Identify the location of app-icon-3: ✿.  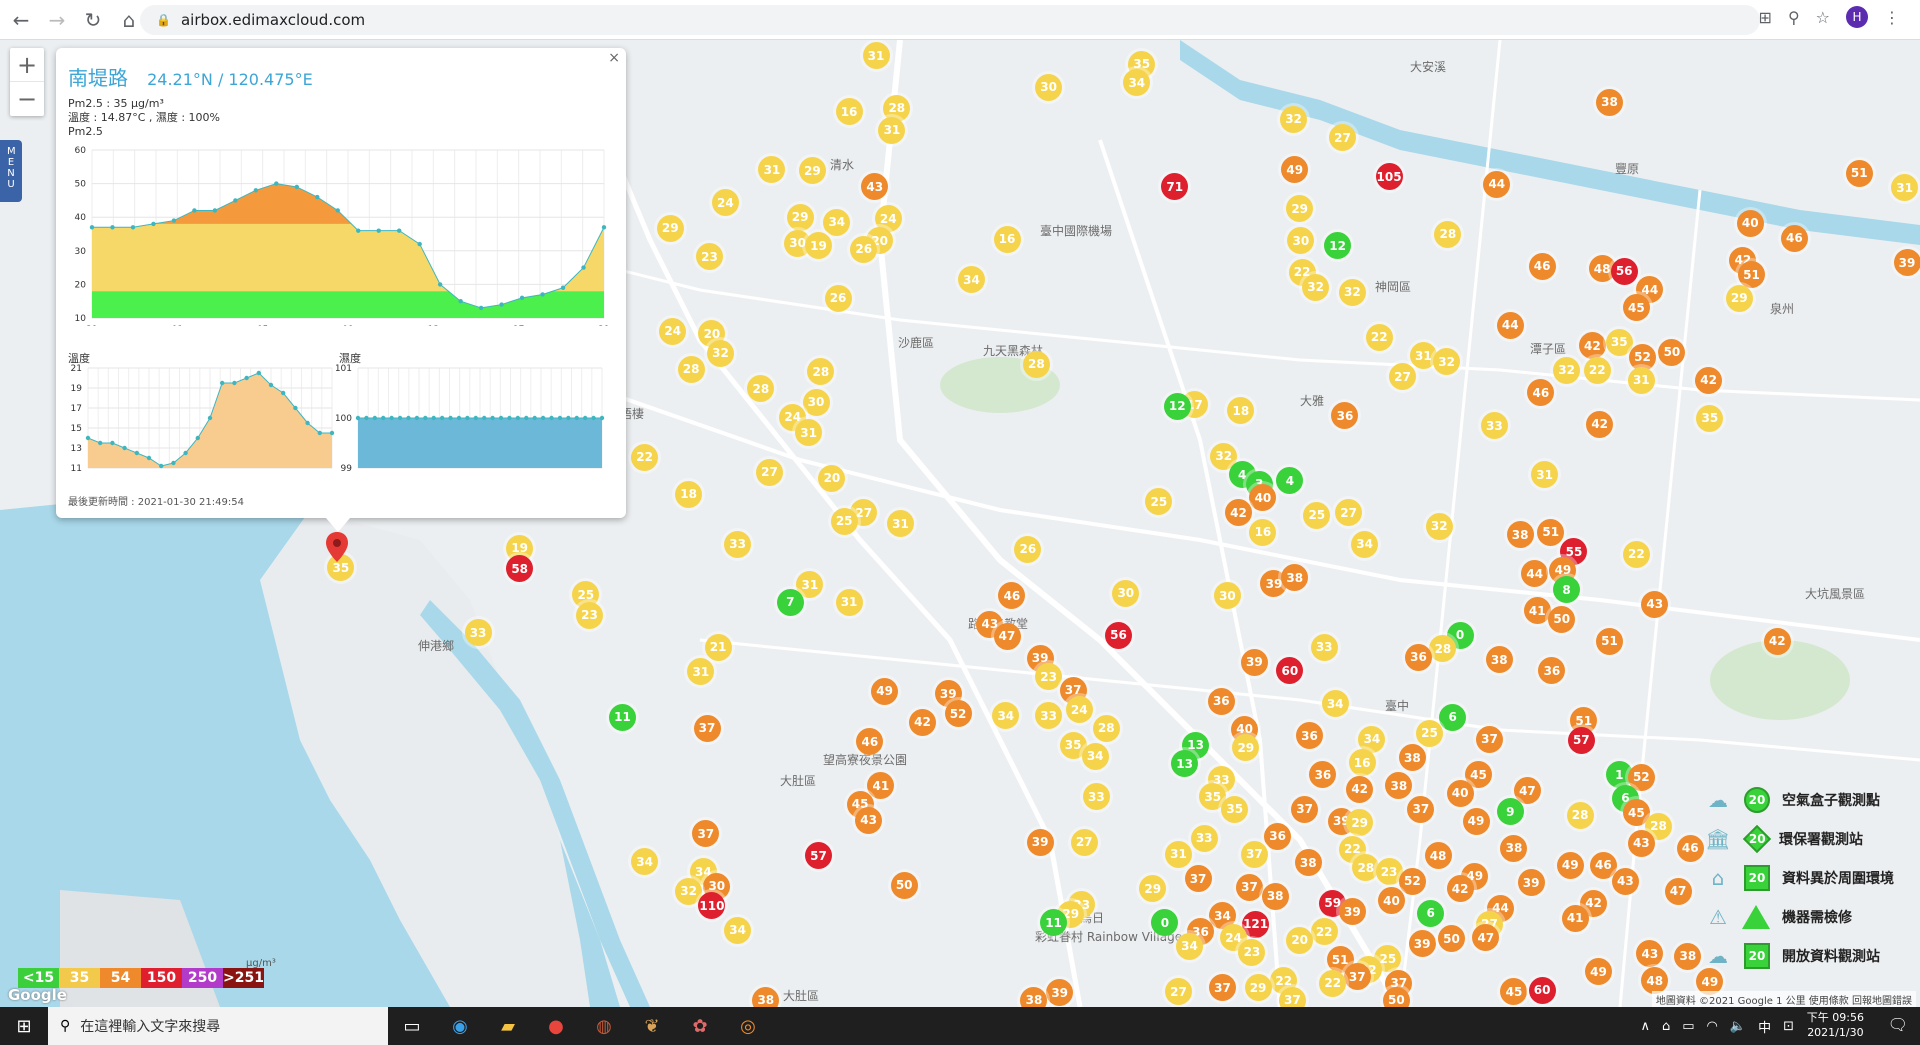
(700, 1026).